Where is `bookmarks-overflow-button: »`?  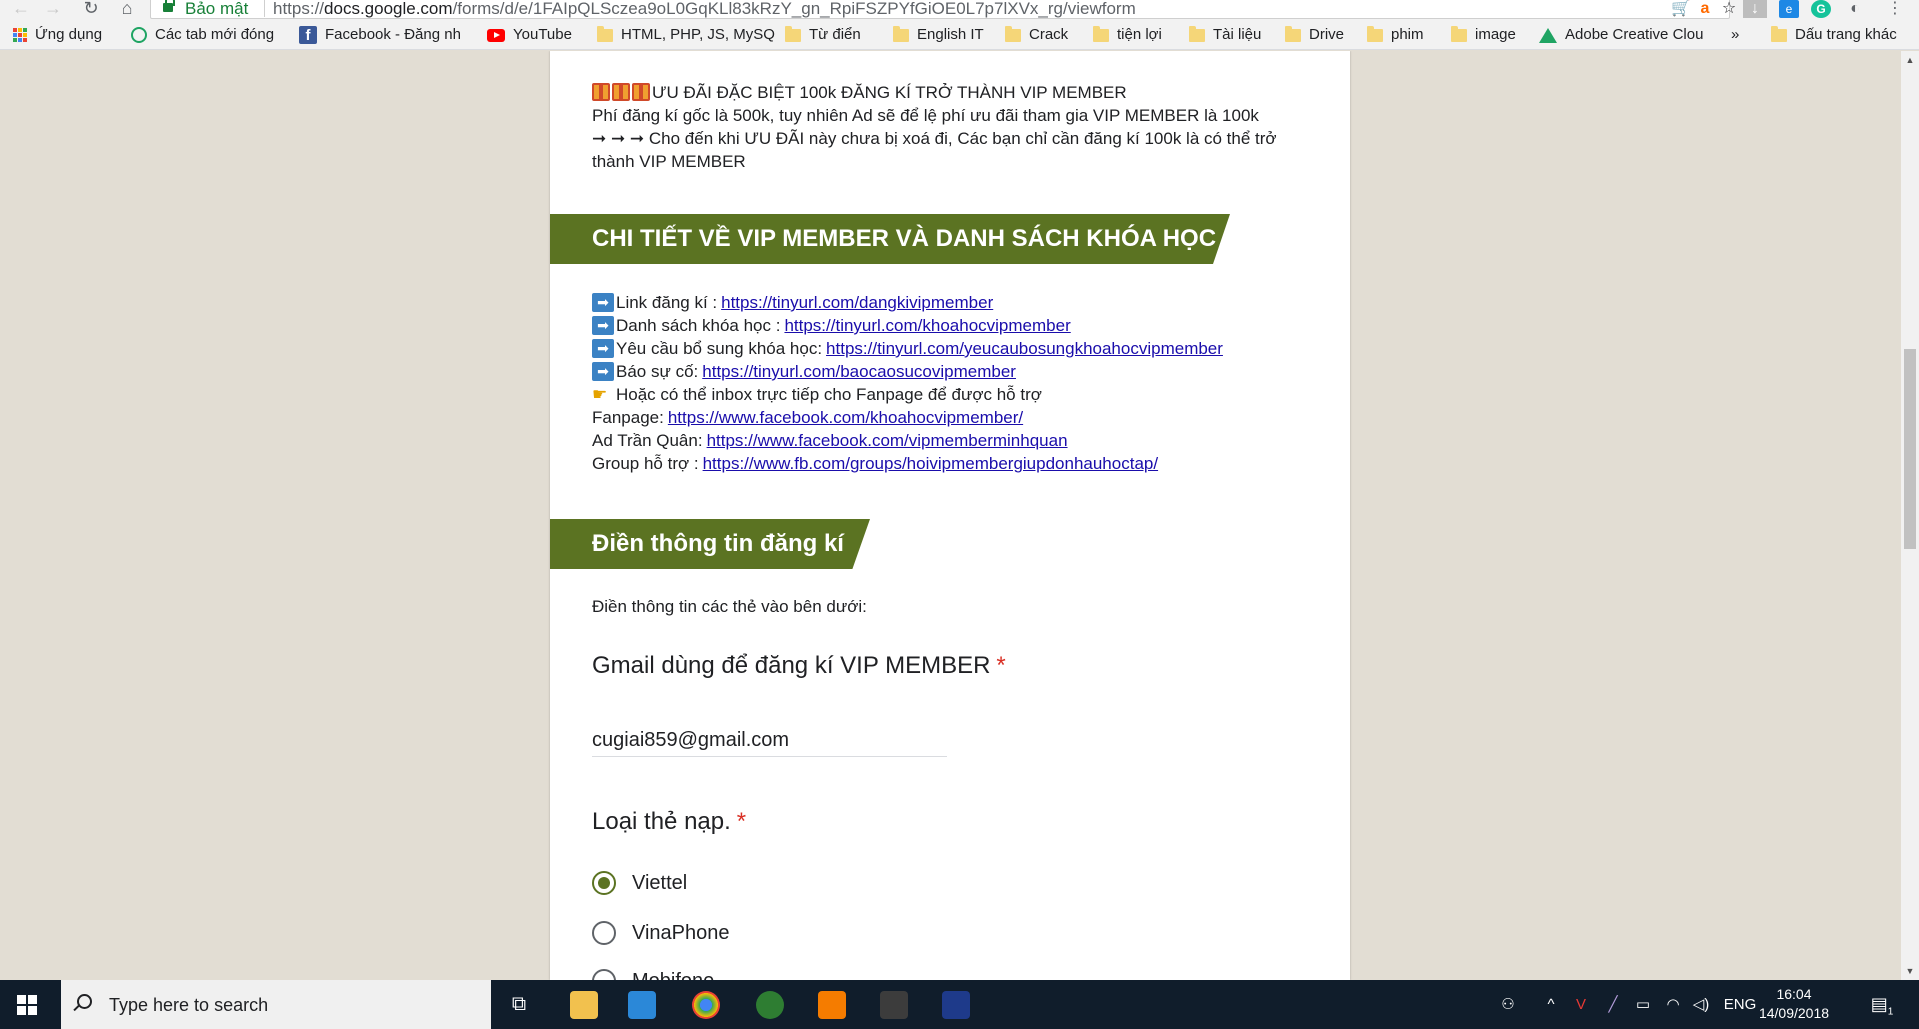 bookmarks-overflow-button: » is located at coordinates (1735, 35).